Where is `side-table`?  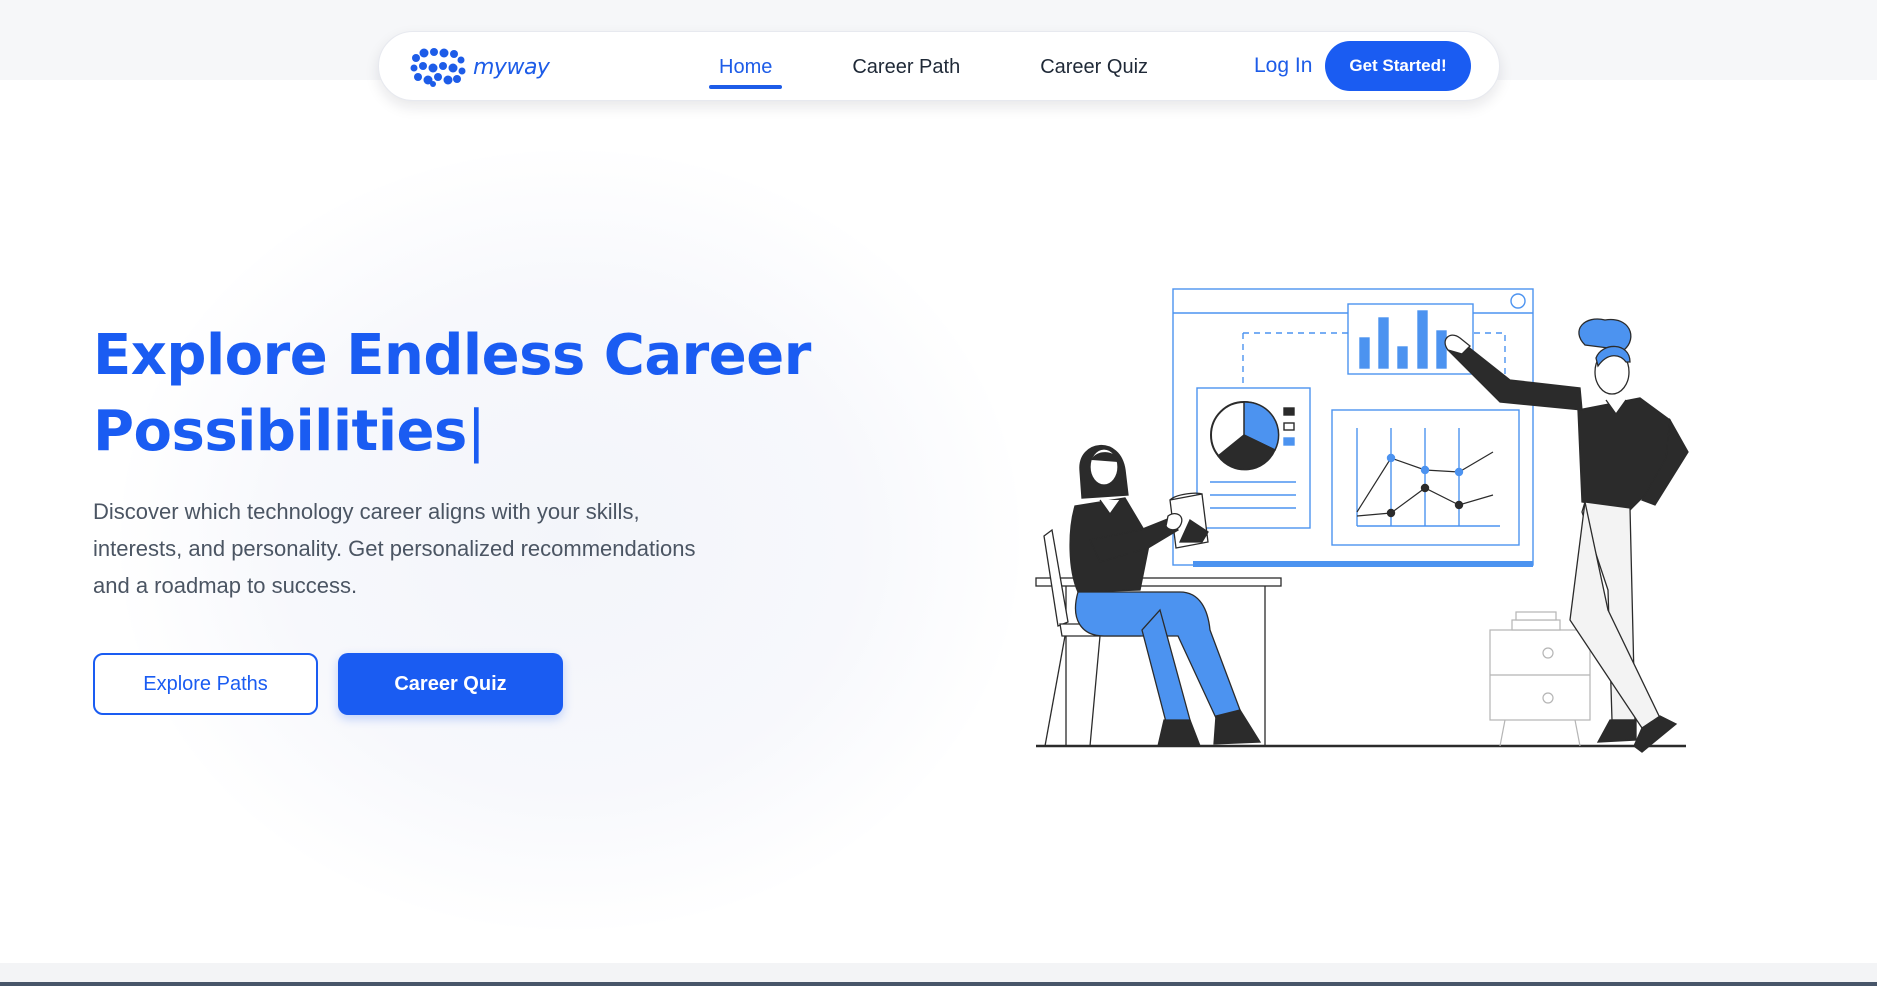 side-table is located at coordinates (1540, 679).